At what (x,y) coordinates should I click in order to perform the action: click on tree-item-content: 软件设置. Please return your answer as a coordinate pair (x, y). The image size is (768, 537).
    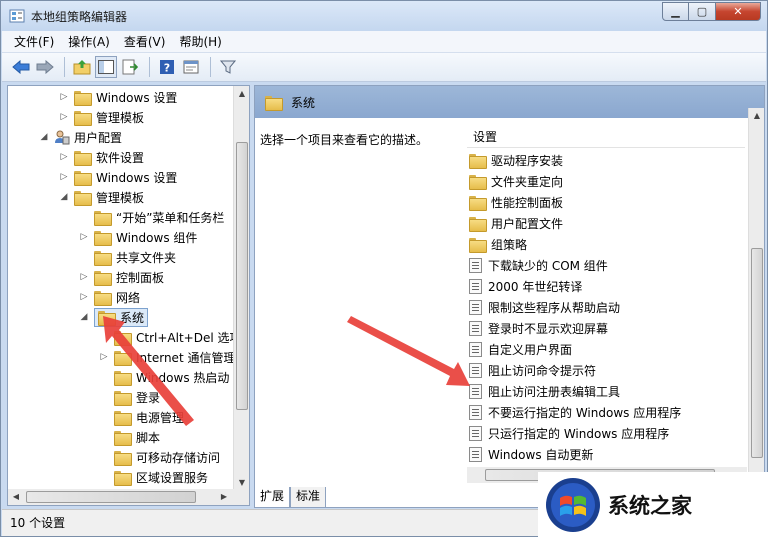
    Looking at the image, I should click on (109, 157).